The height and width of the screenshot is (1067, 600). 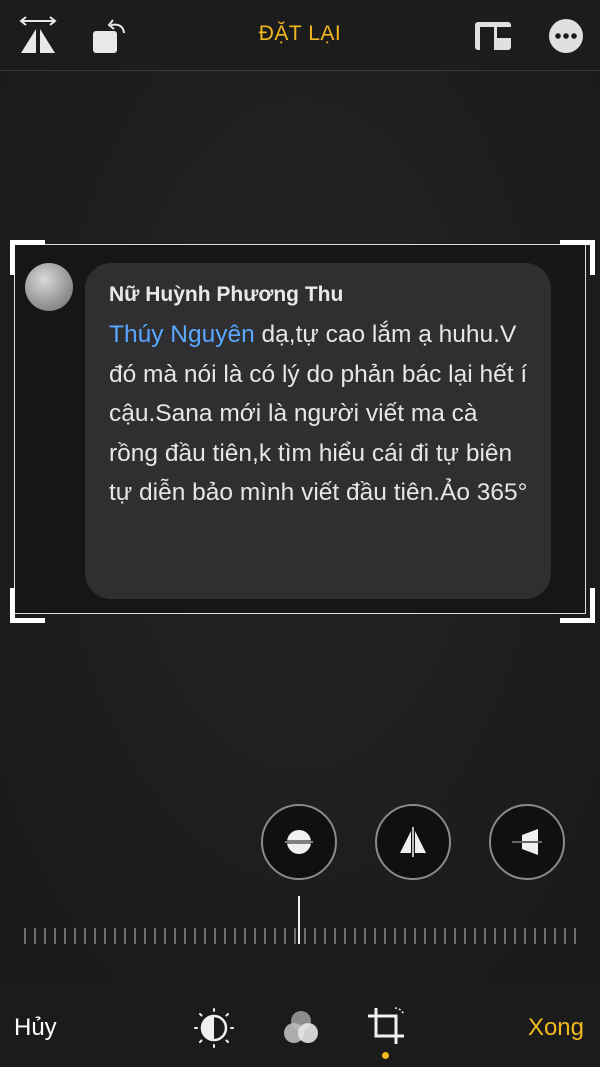 I want to click on top-toolbar: ĐẶT LẠI, so click(x=300, y=35).